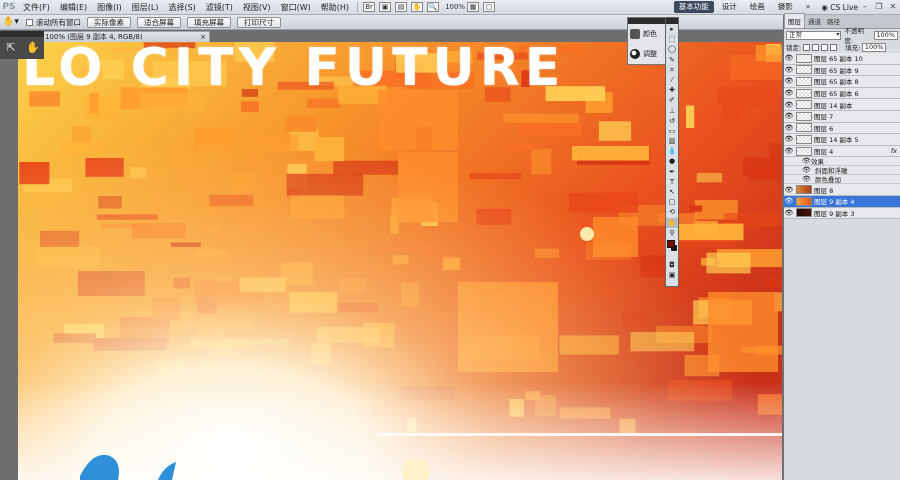  What do you see at coordinates (145, 7) in the screenshot?
I see `menu-layer: 图层(L)` at bounding box center [145, 7].